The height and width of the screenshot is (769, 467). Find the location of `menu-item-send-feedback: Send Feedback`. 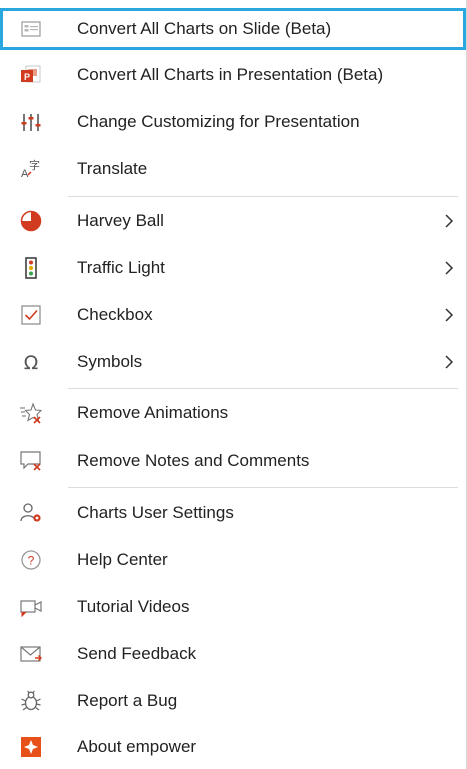

menu-item-send-feedback: Send Feedback is located at coordinates (233, 654).